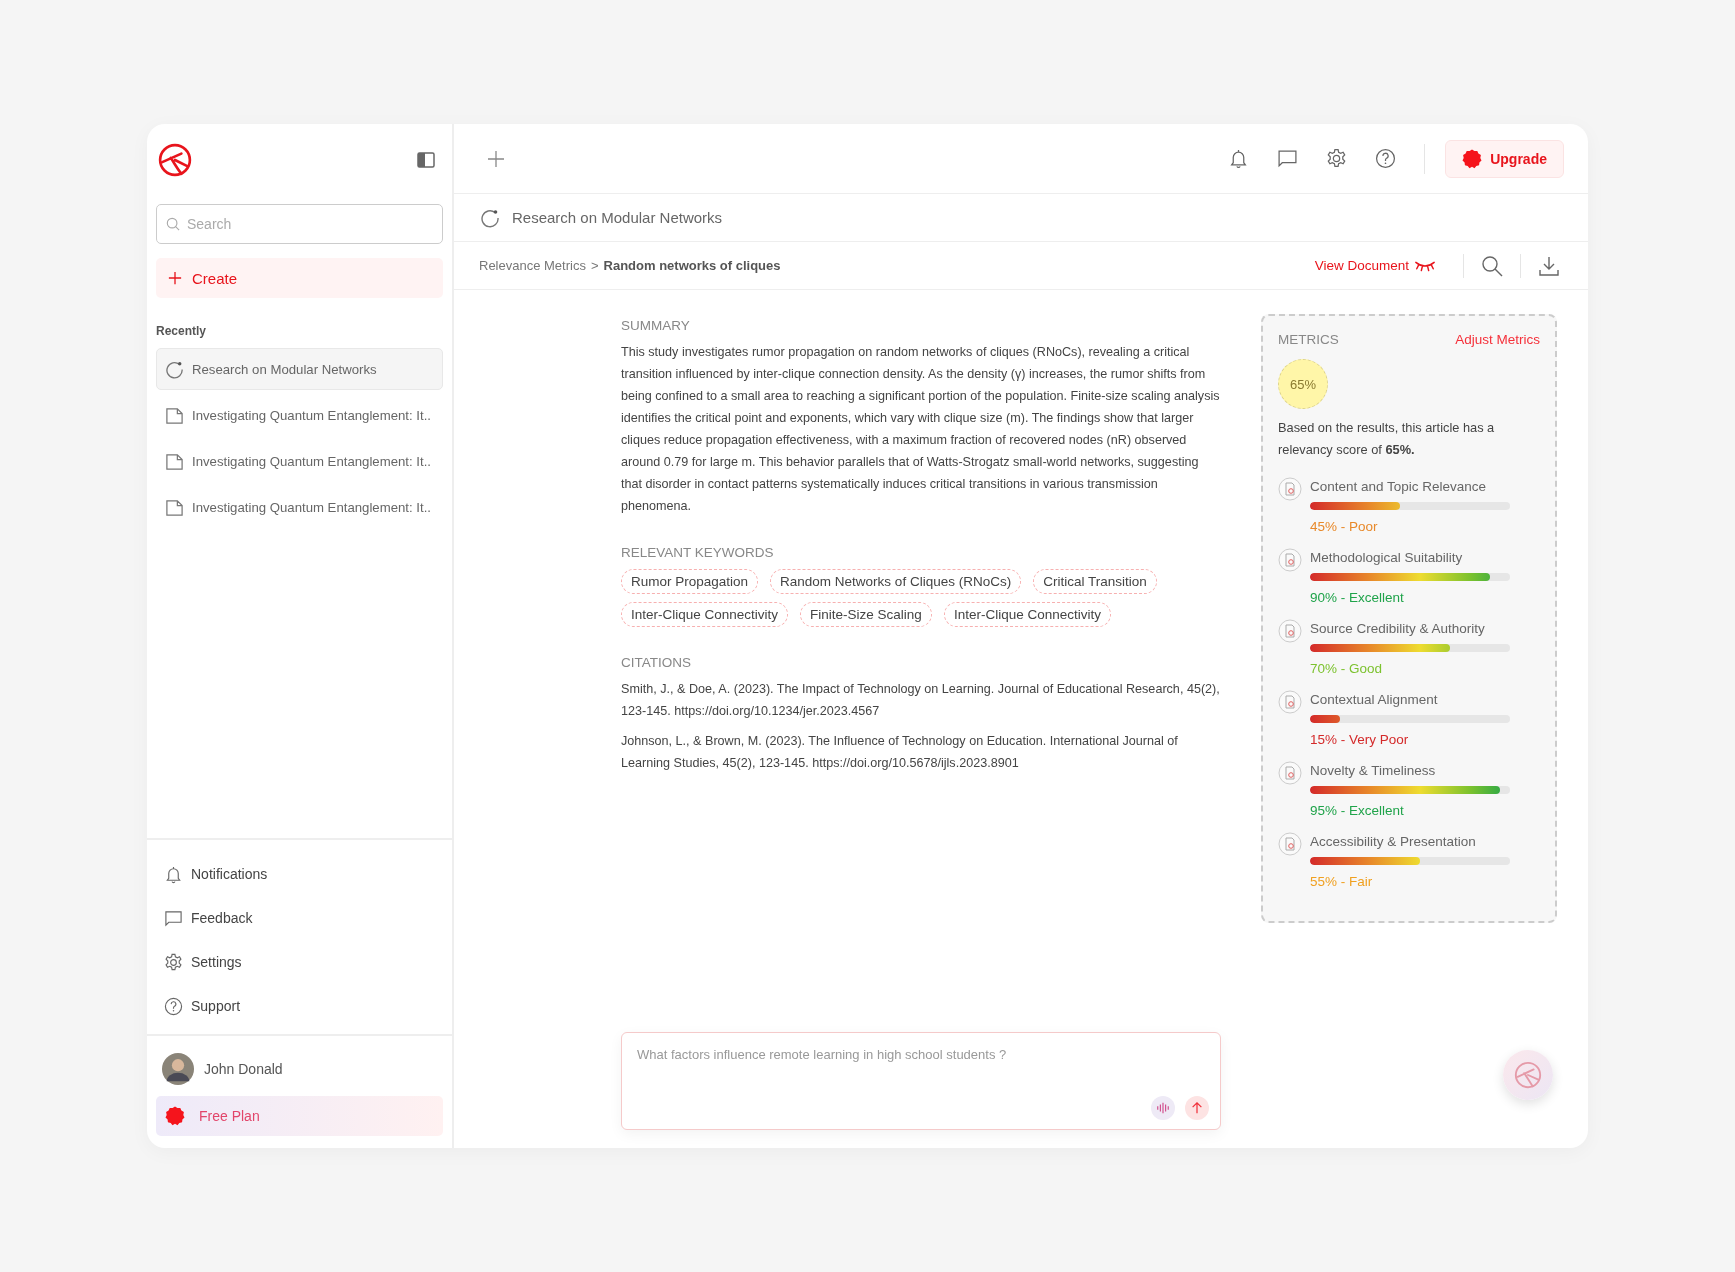 This screenshot has height=1272, width=1735. What do you see at coordinates (299, 1006) in the screenshot?
I see `menu-item: Support` at bounding box center [299, 1006].